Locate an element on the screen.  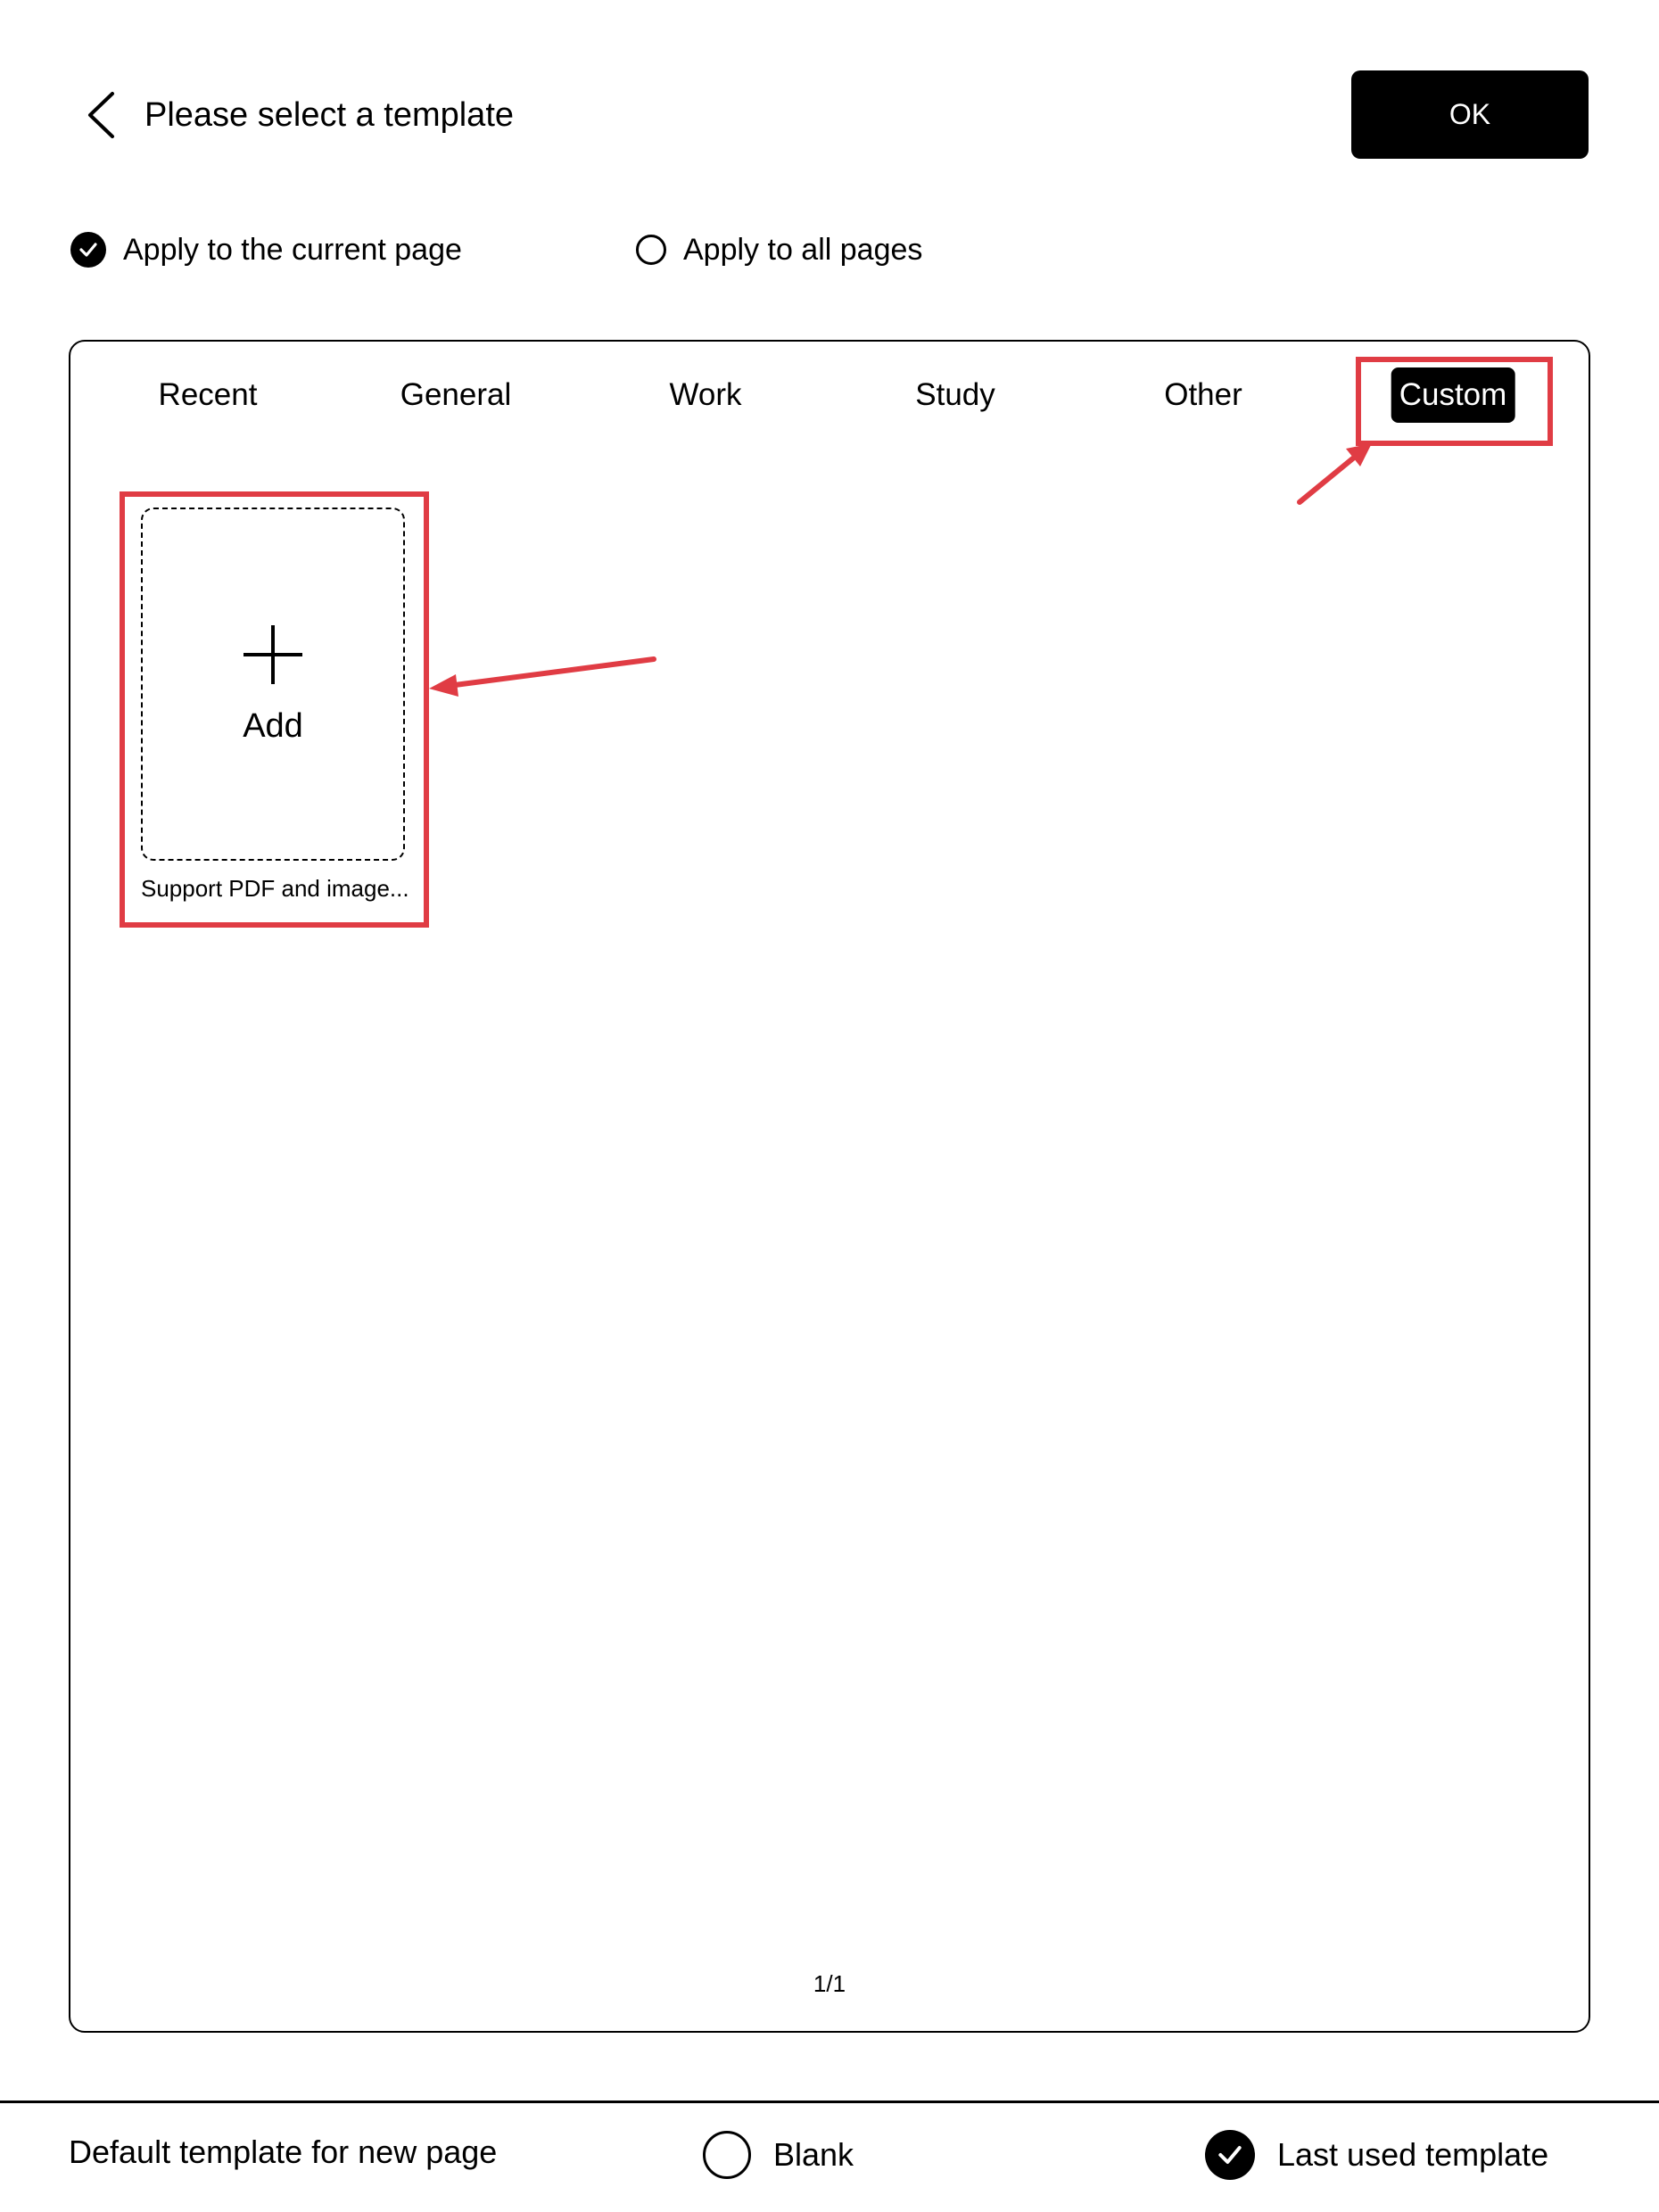
tab-work: Work is located at coordinates (705, 395).